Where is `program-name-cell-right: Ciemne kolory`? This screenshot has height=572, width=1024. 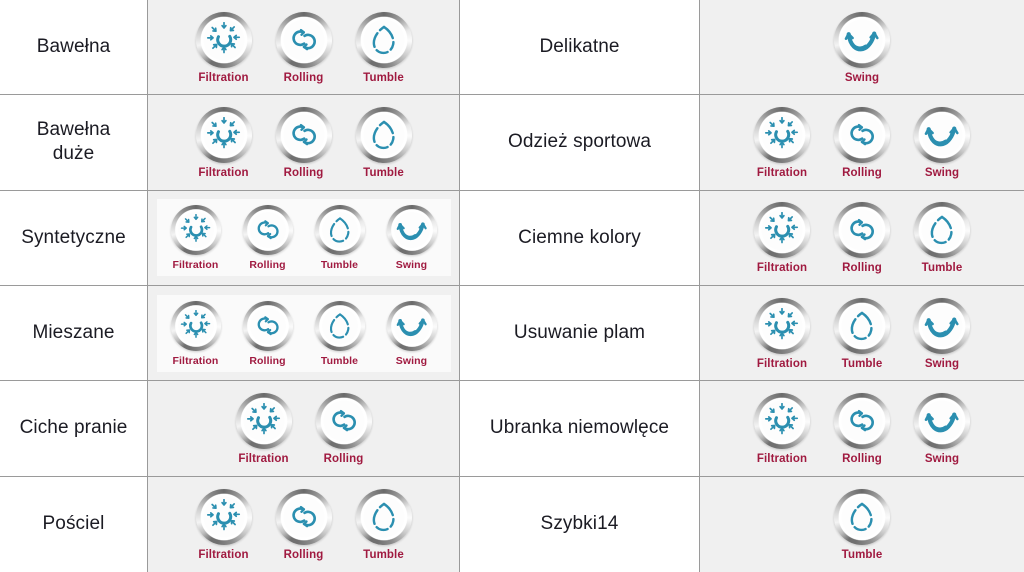
program-name-cell-right: Ciemne kolory is located at coordinates (580, 238).